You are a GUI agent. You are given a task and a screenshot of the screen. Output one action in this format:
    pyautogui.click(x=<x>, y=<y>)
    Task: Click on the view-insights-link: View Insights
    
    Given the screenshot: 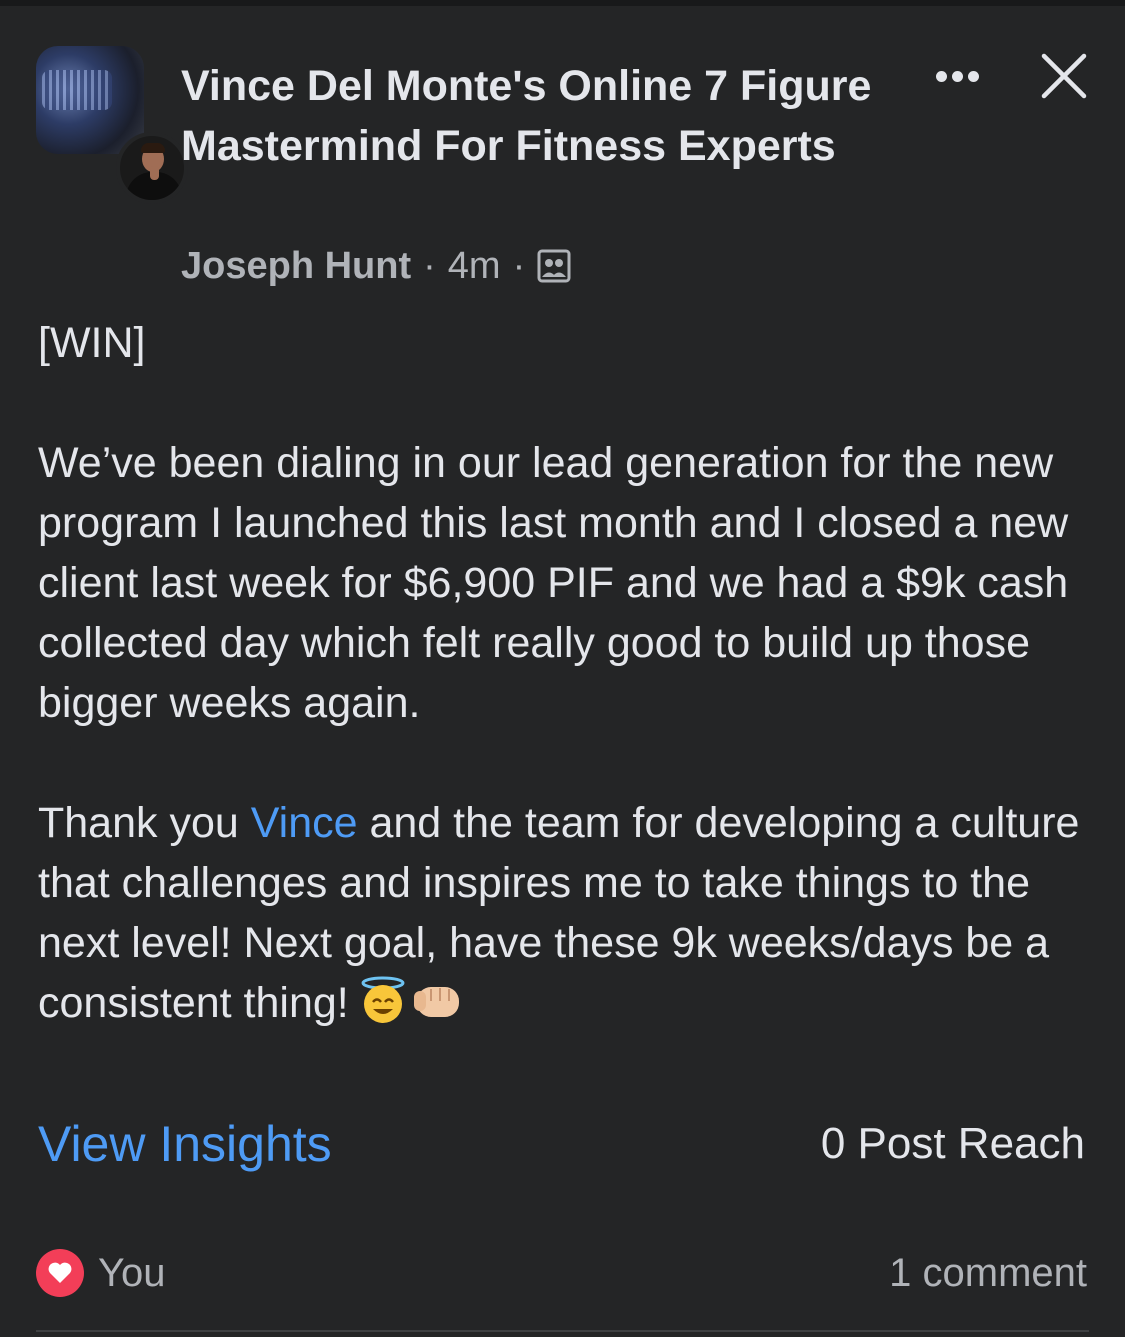 What is the action you would take?
    pyautogui.click(x=185, y=1144)
    